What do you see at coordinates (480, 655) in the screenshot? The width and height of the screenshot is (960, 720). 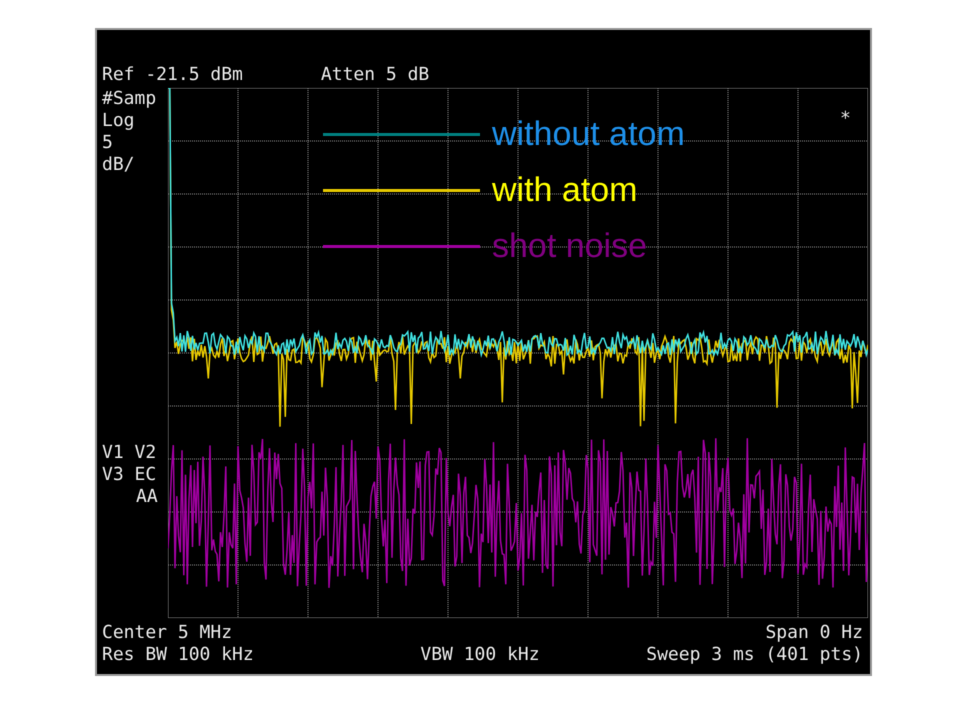 I see `video-bandwidth: VBW 100 kHz` at bounding box center [480, 655].